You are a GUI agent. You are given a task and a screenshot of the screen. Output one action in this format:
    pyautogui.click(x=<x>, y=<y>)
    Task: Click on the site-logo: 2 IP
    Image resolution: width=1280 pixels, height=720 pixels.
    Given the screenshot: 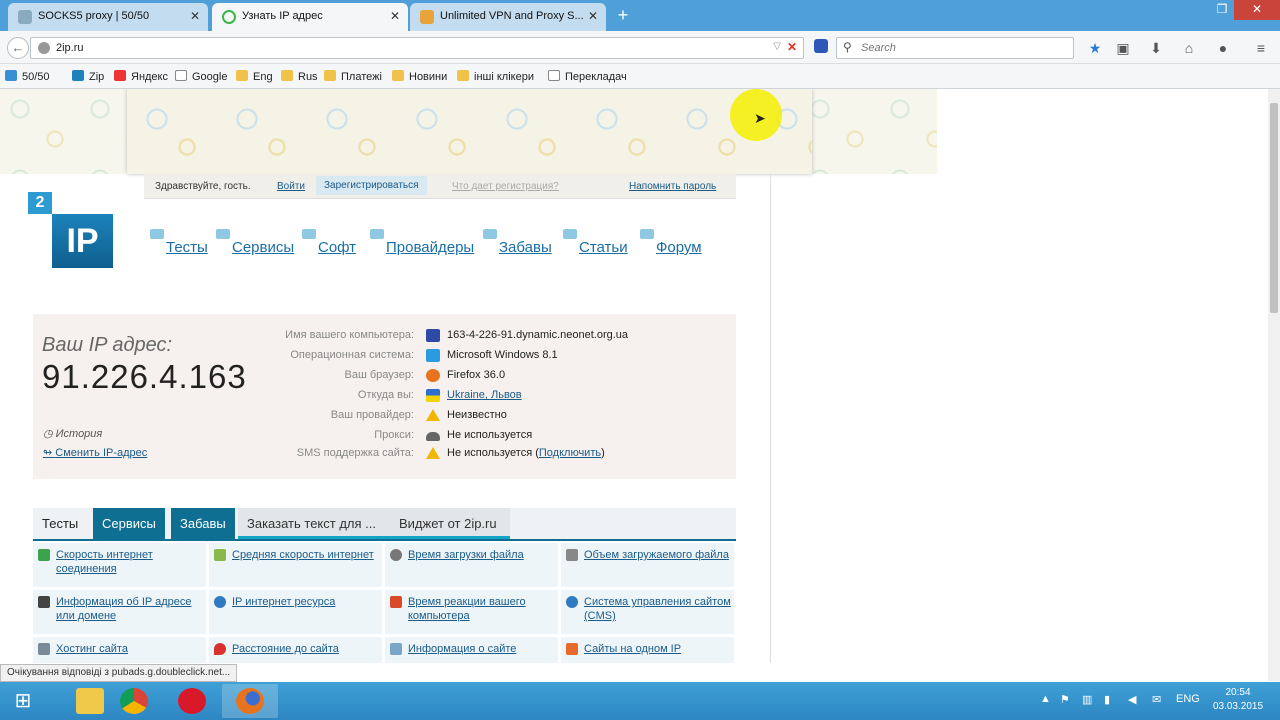 What is the action you would take?
    pyautogui.click(x=71, y=231)
    